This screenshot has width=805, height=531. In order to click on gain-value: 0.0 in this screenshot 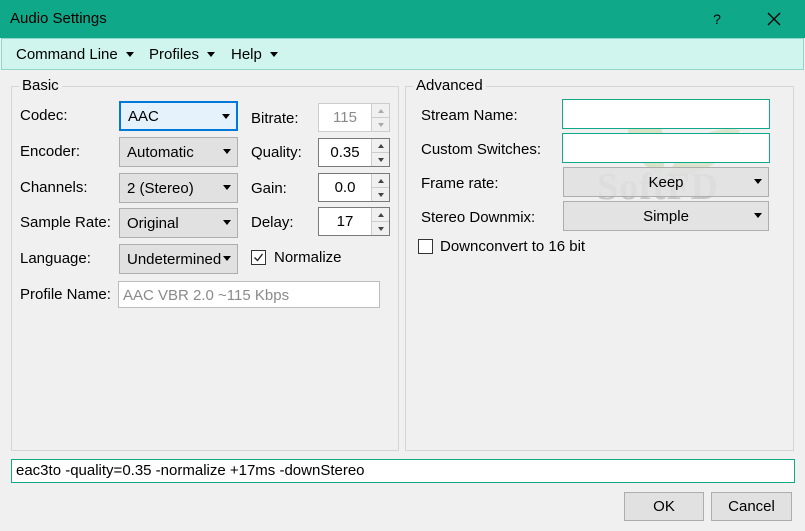, I will do `click(345, 187)`.